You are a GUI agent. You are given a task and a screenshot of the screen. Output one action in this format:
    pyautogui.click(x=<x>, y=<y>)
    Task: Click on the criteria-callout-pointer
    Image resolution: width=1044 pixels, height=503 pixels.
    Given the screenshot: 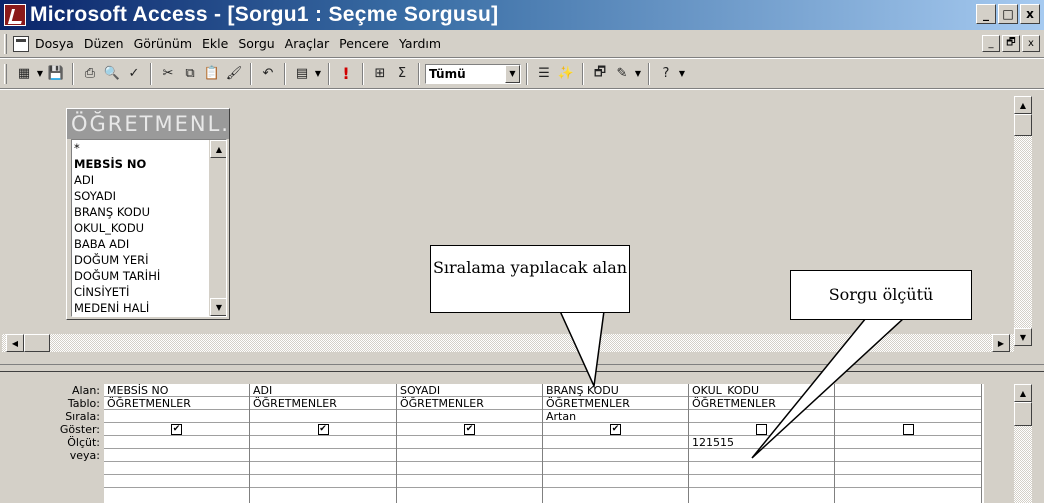 What is the action you would take?
    pyautogui.click(x=828, y=388)
    